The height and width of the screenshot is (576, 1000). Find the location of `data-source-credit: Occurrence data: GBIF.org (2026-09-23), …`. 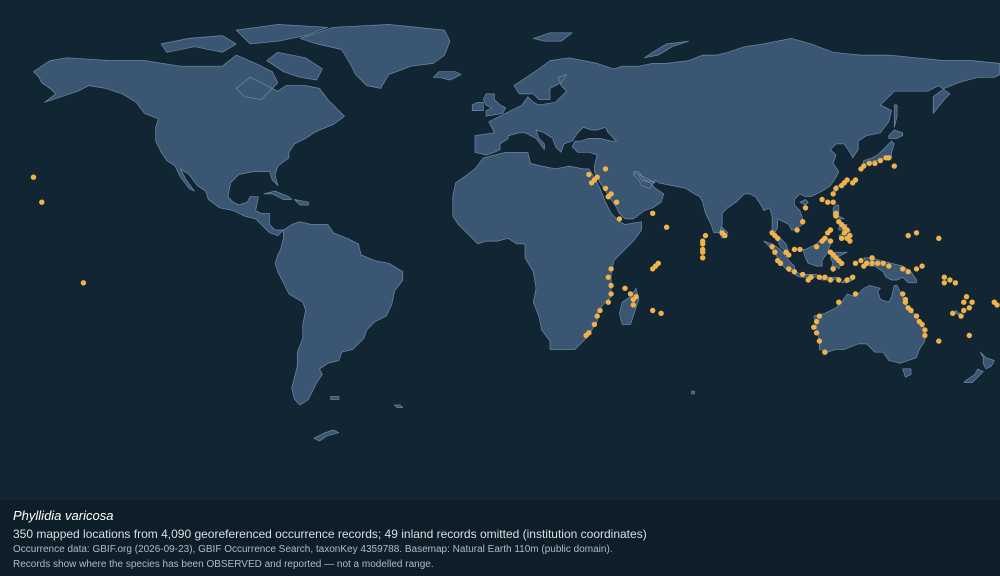

data-source-credit: Occurrence data: GBIF.org (2026-09-23), … is located at coordinates (313, 549).